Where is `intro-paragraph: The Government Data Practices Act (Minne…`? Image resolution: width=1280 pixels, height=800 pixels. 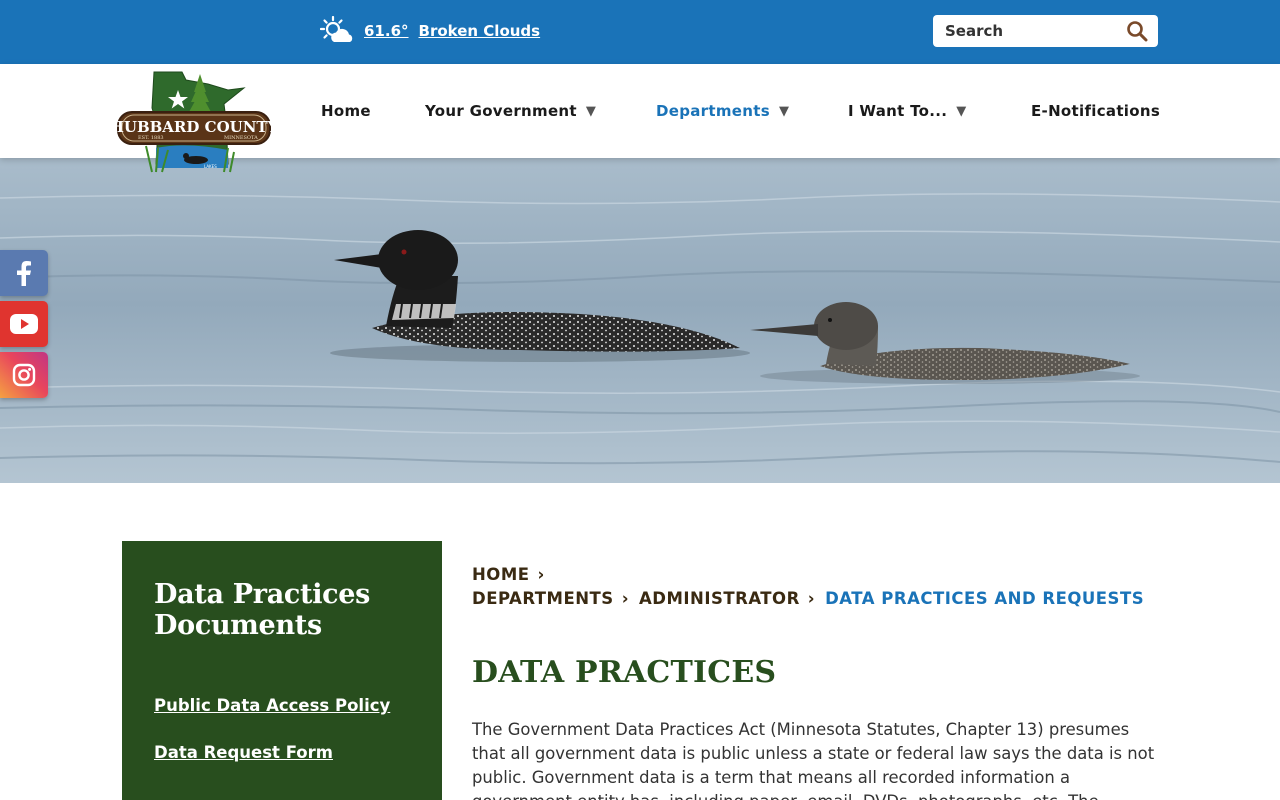
intro-paragraph: The Government Data Practices Act (Minne… is located at coordinates (813, 760).